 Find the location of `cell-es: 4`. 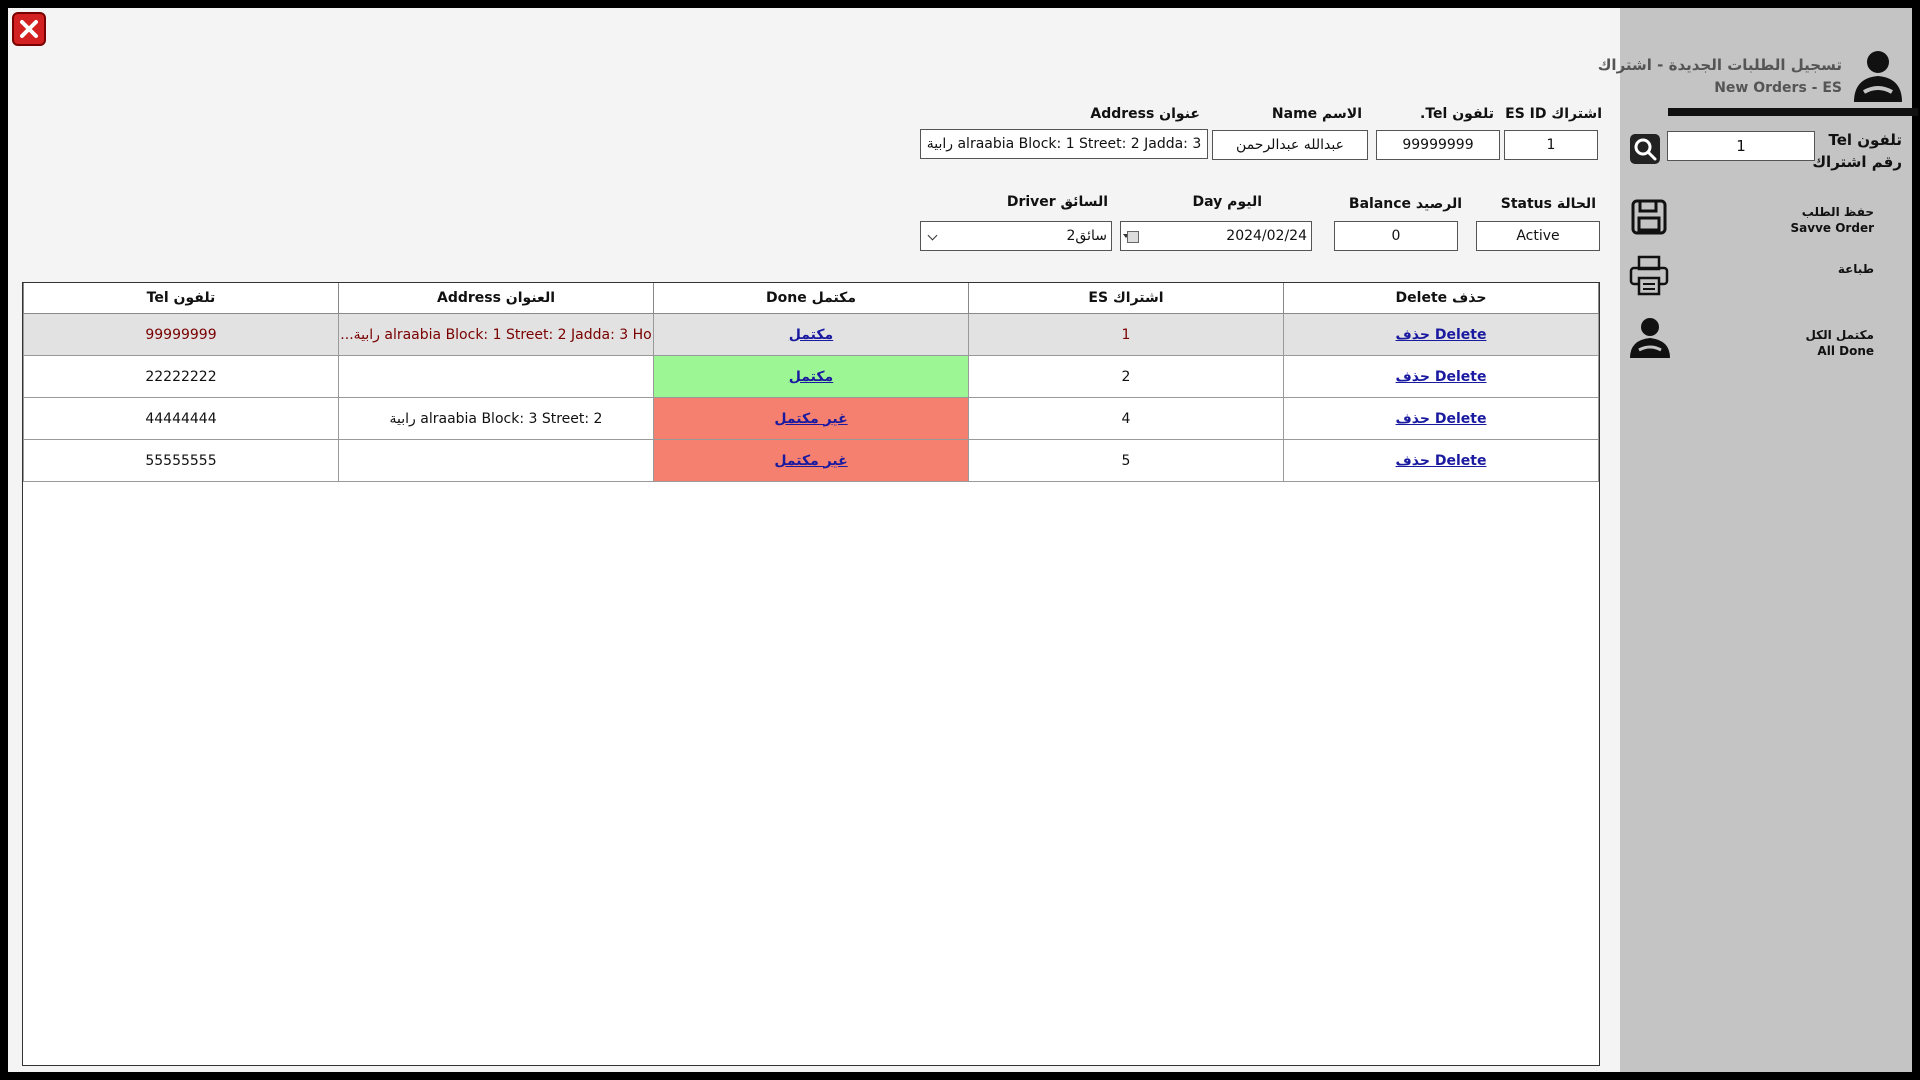

cell-es: 4 is located at coordinates (1126, 418).